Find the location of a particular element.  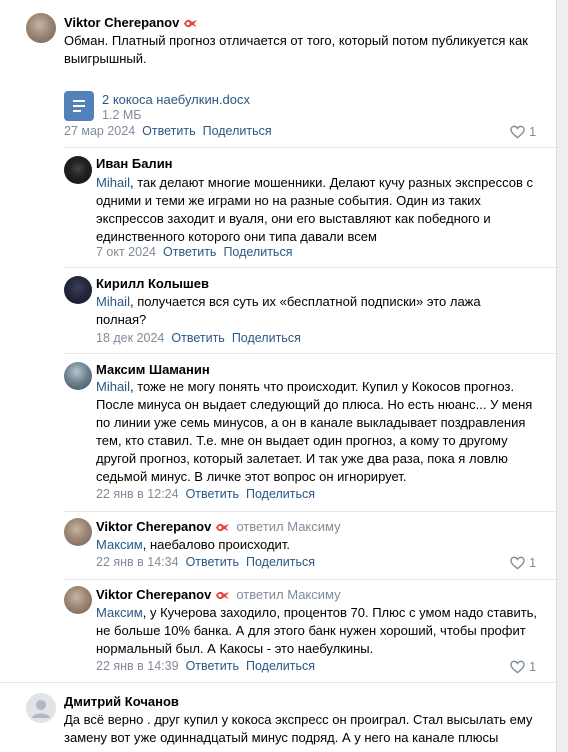

reply-date: 7 окт 2024 is located at coordinates (126, 252).